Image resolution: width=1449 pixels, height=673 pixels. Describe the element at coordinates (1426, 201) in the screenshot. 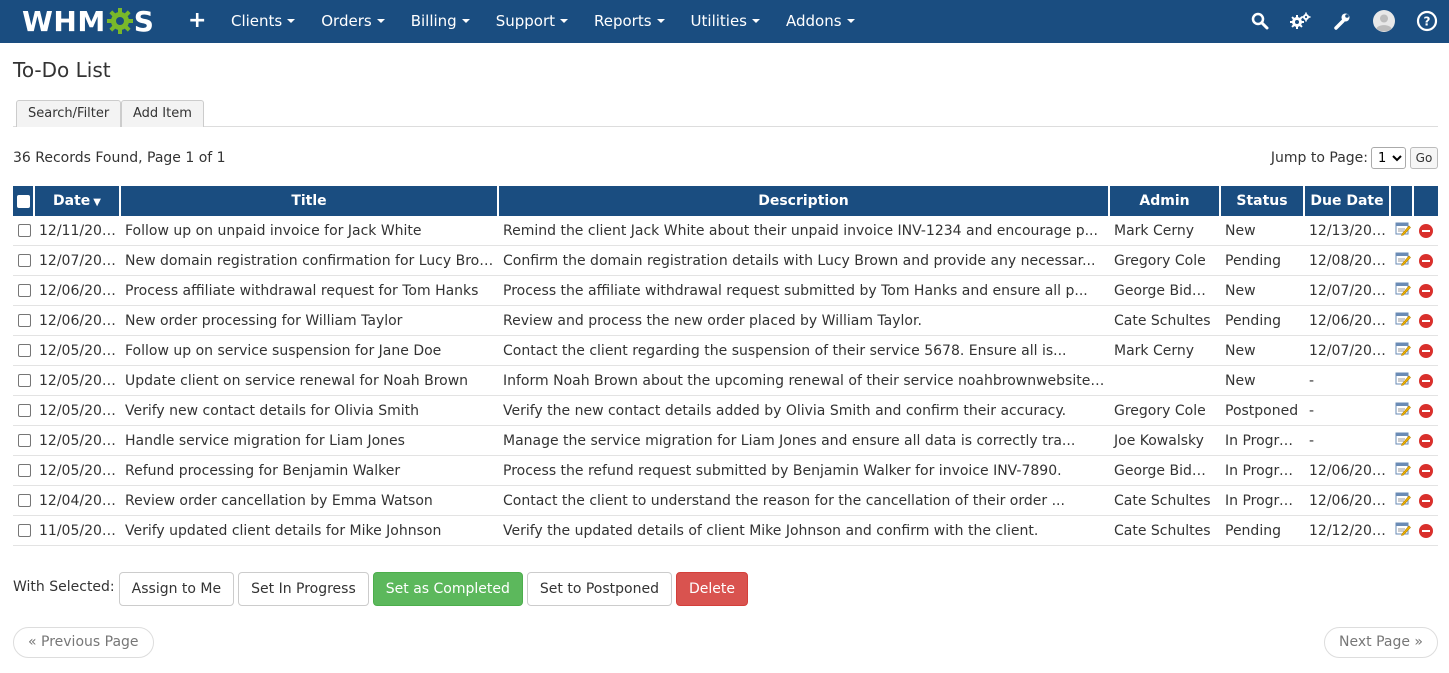

I see `col-header-delete` at that location.